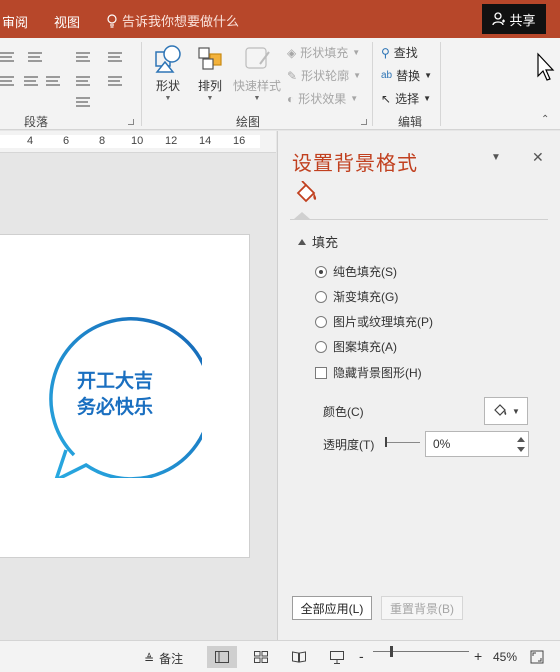 The image size is (560, 672). What do you see at coordinates (505, 657) in the screenshot?
I see `zoom-level: 45%` at bounding box center [505, 657].